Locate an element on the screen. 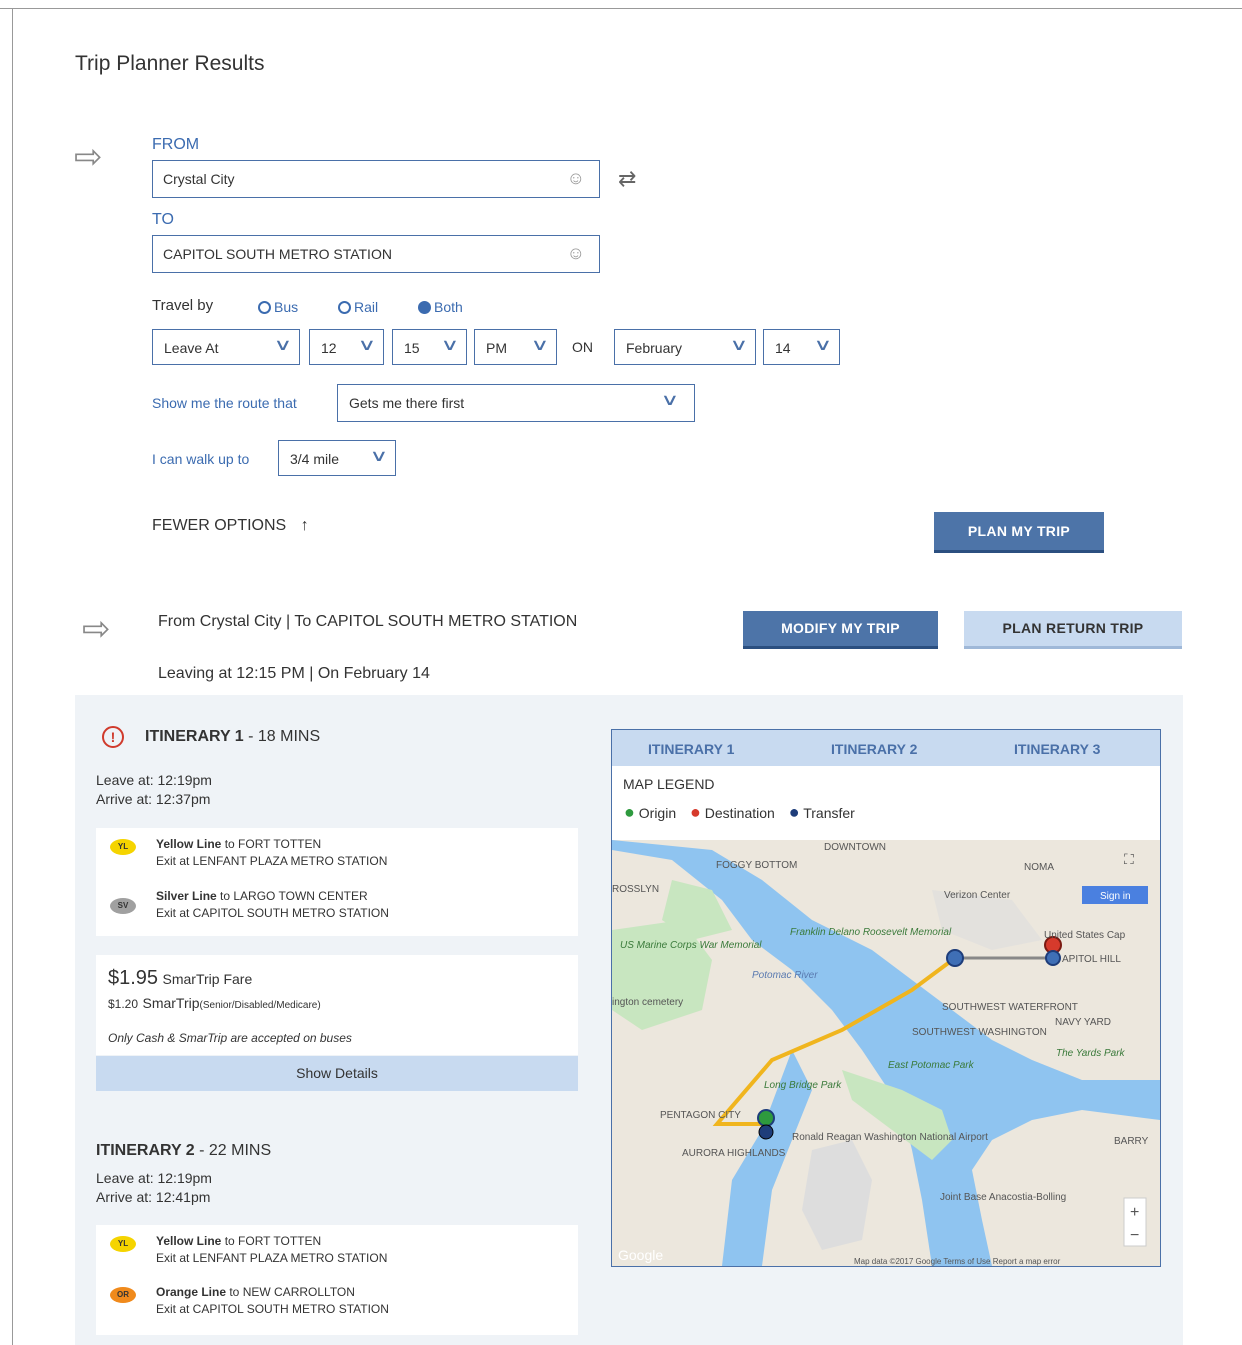 This screenshot has height=1345, width=1242. legend-origin: Origin is located at coordinates (657, 813).